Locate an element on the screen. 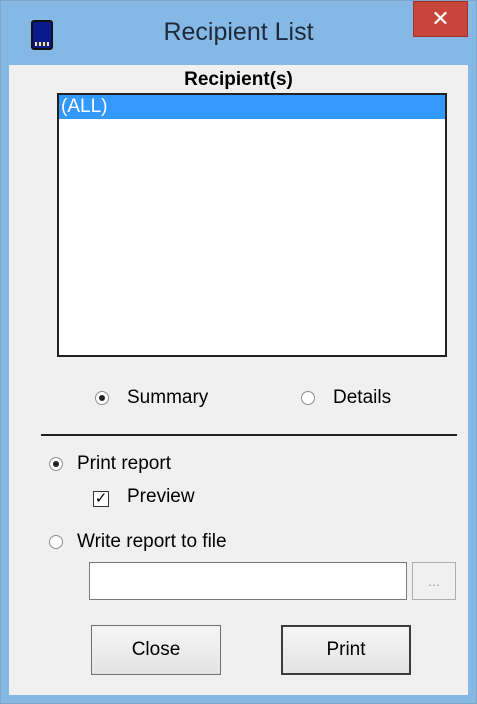 The image size is (477, 704). preview-label: Preview is located at coordinates (161, 497).